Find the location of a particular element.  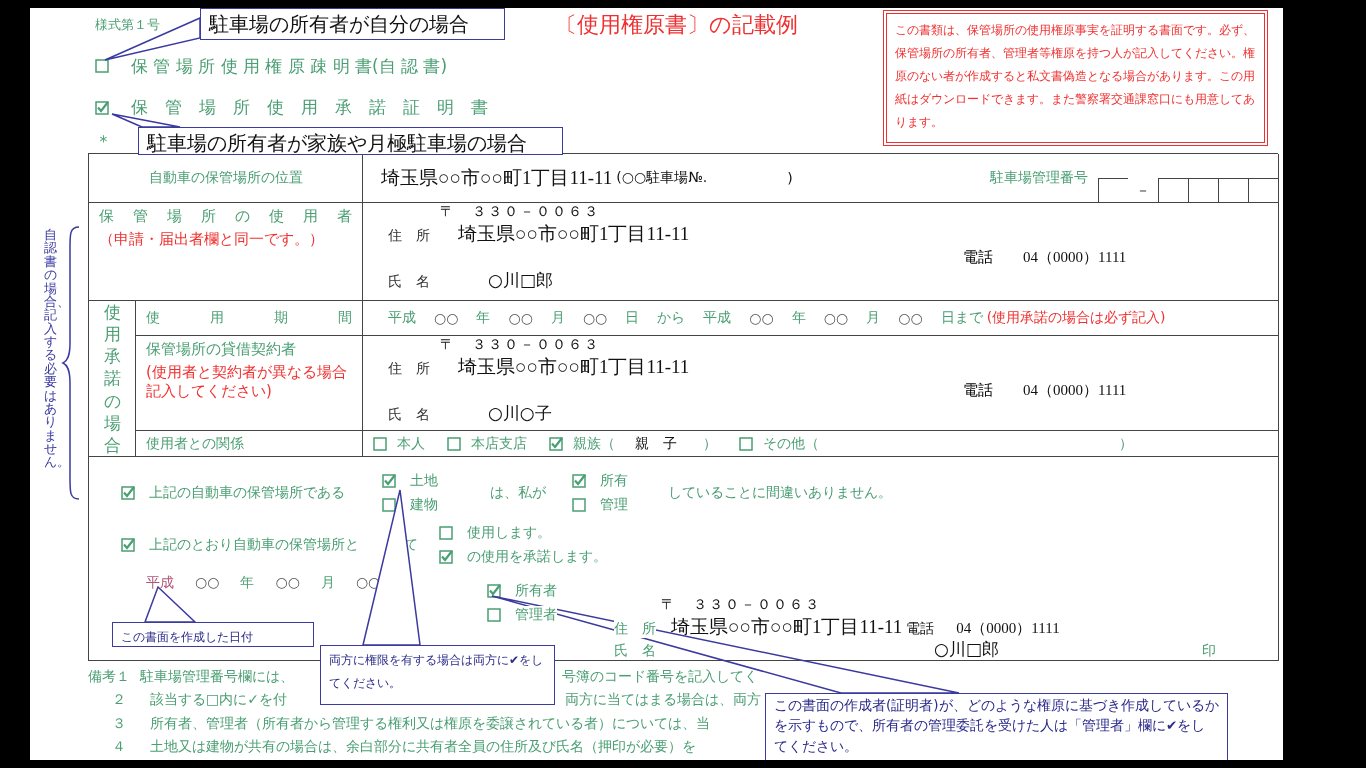

remark-text: 号簿のコード番号を記入してく is located at coordinates (660, 676).